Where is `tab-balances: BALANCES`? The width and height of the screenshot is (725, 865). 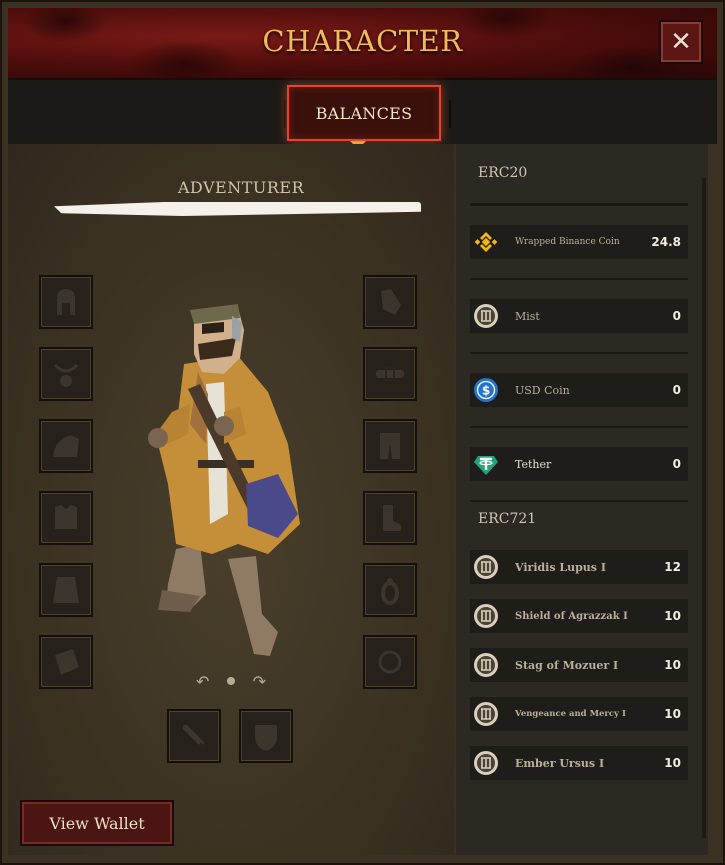 tab-balances: BALANCES is located at coordinates (364, 113).